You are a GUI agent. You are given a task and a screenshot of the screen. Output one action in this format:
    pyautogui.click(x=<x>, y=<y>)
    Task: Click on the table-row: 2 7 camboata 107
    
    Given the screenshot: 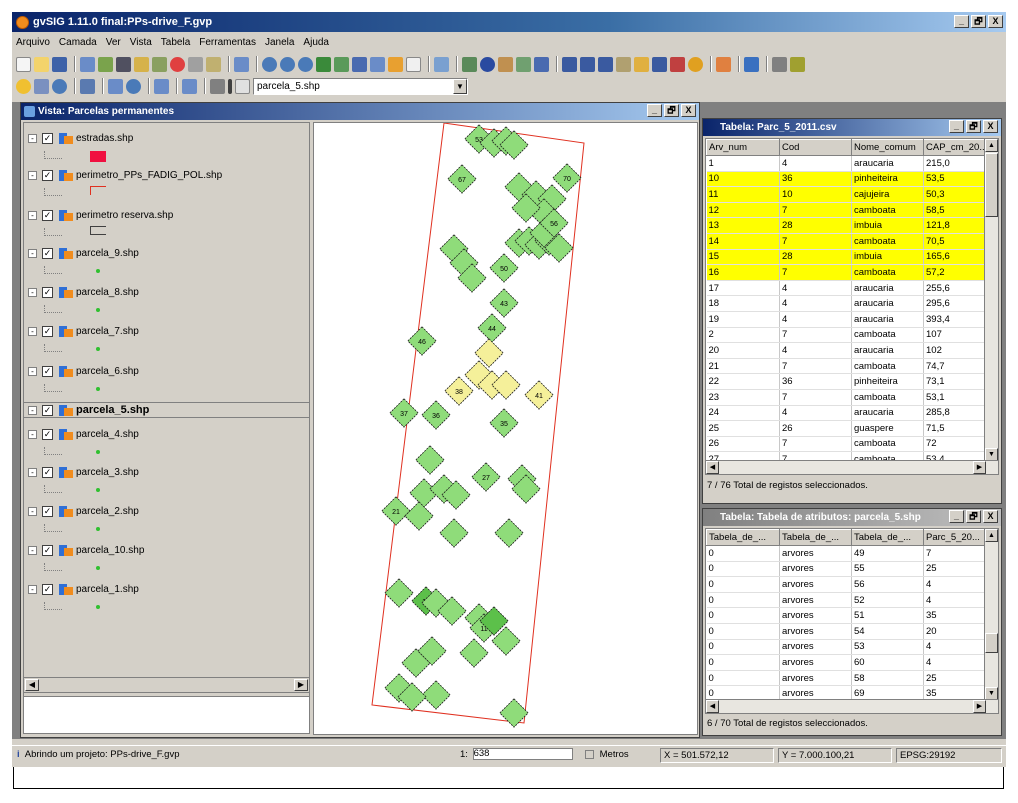 What is the action you would take?
    pyautogui.click(x=846, y=335)
    